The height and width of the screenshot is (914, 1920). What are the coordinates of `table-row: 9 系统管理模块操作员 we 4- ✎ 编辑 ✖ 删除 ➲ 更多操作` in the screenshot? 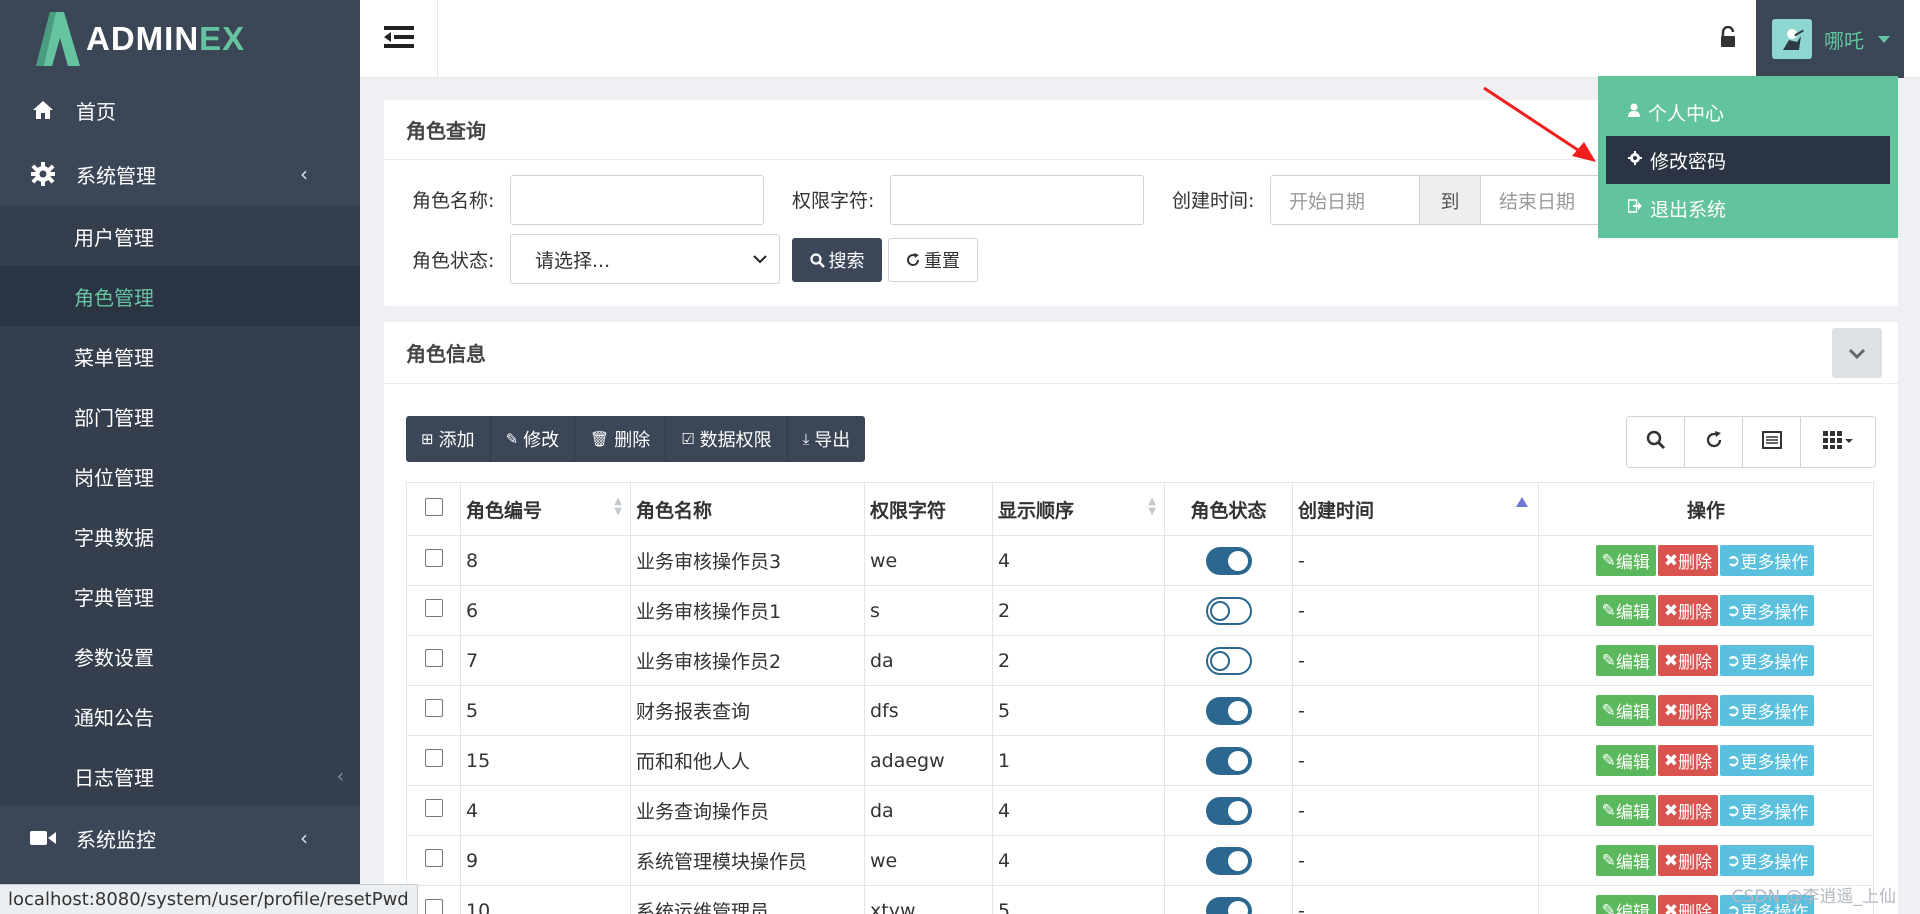 It's located at (1140, 860).